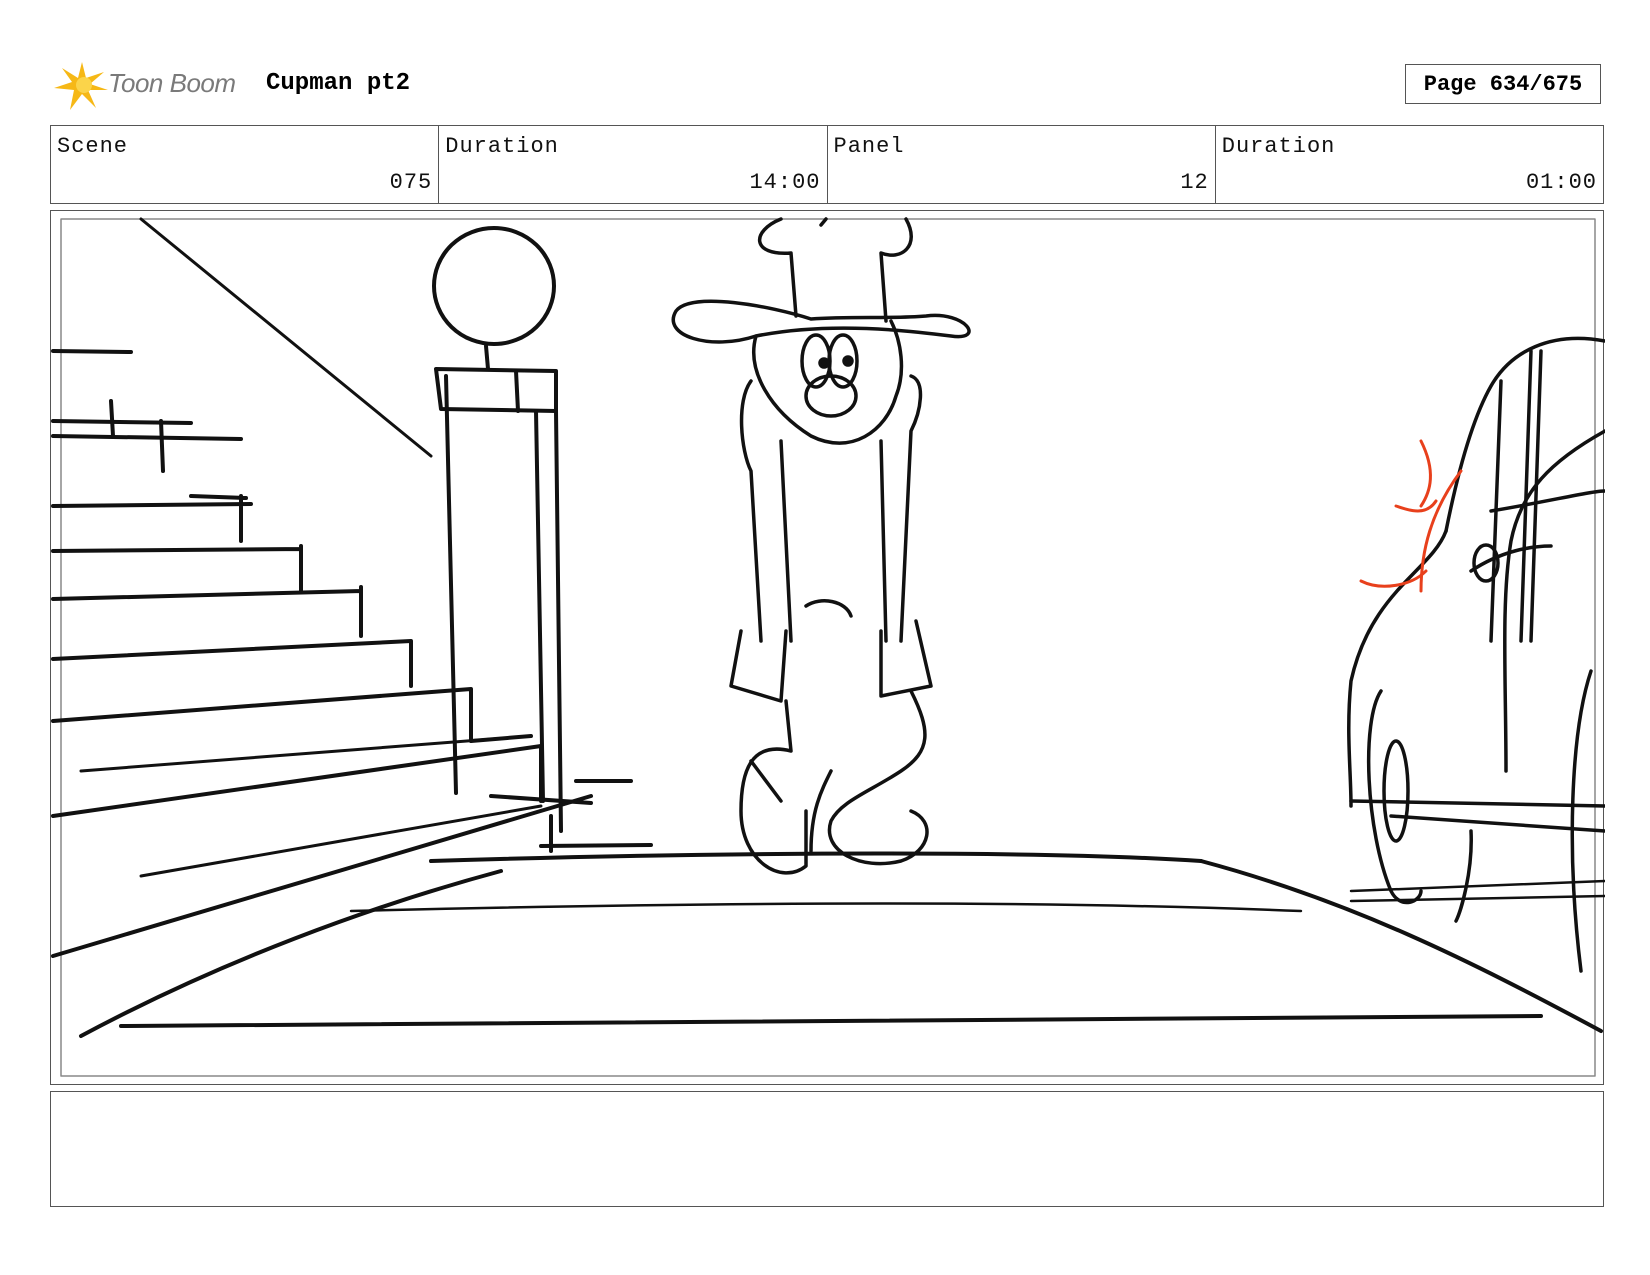  I want to click on panel-cell: Panel 12, so click(1022, 164).